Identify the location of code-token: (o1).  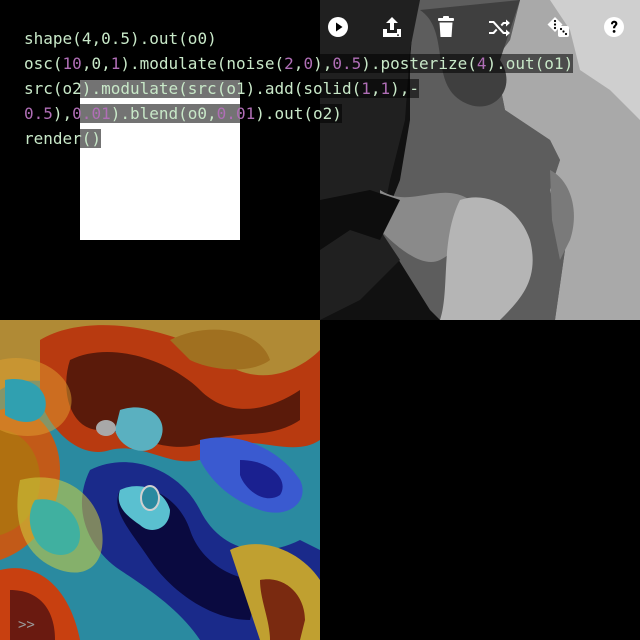
(554, 63).